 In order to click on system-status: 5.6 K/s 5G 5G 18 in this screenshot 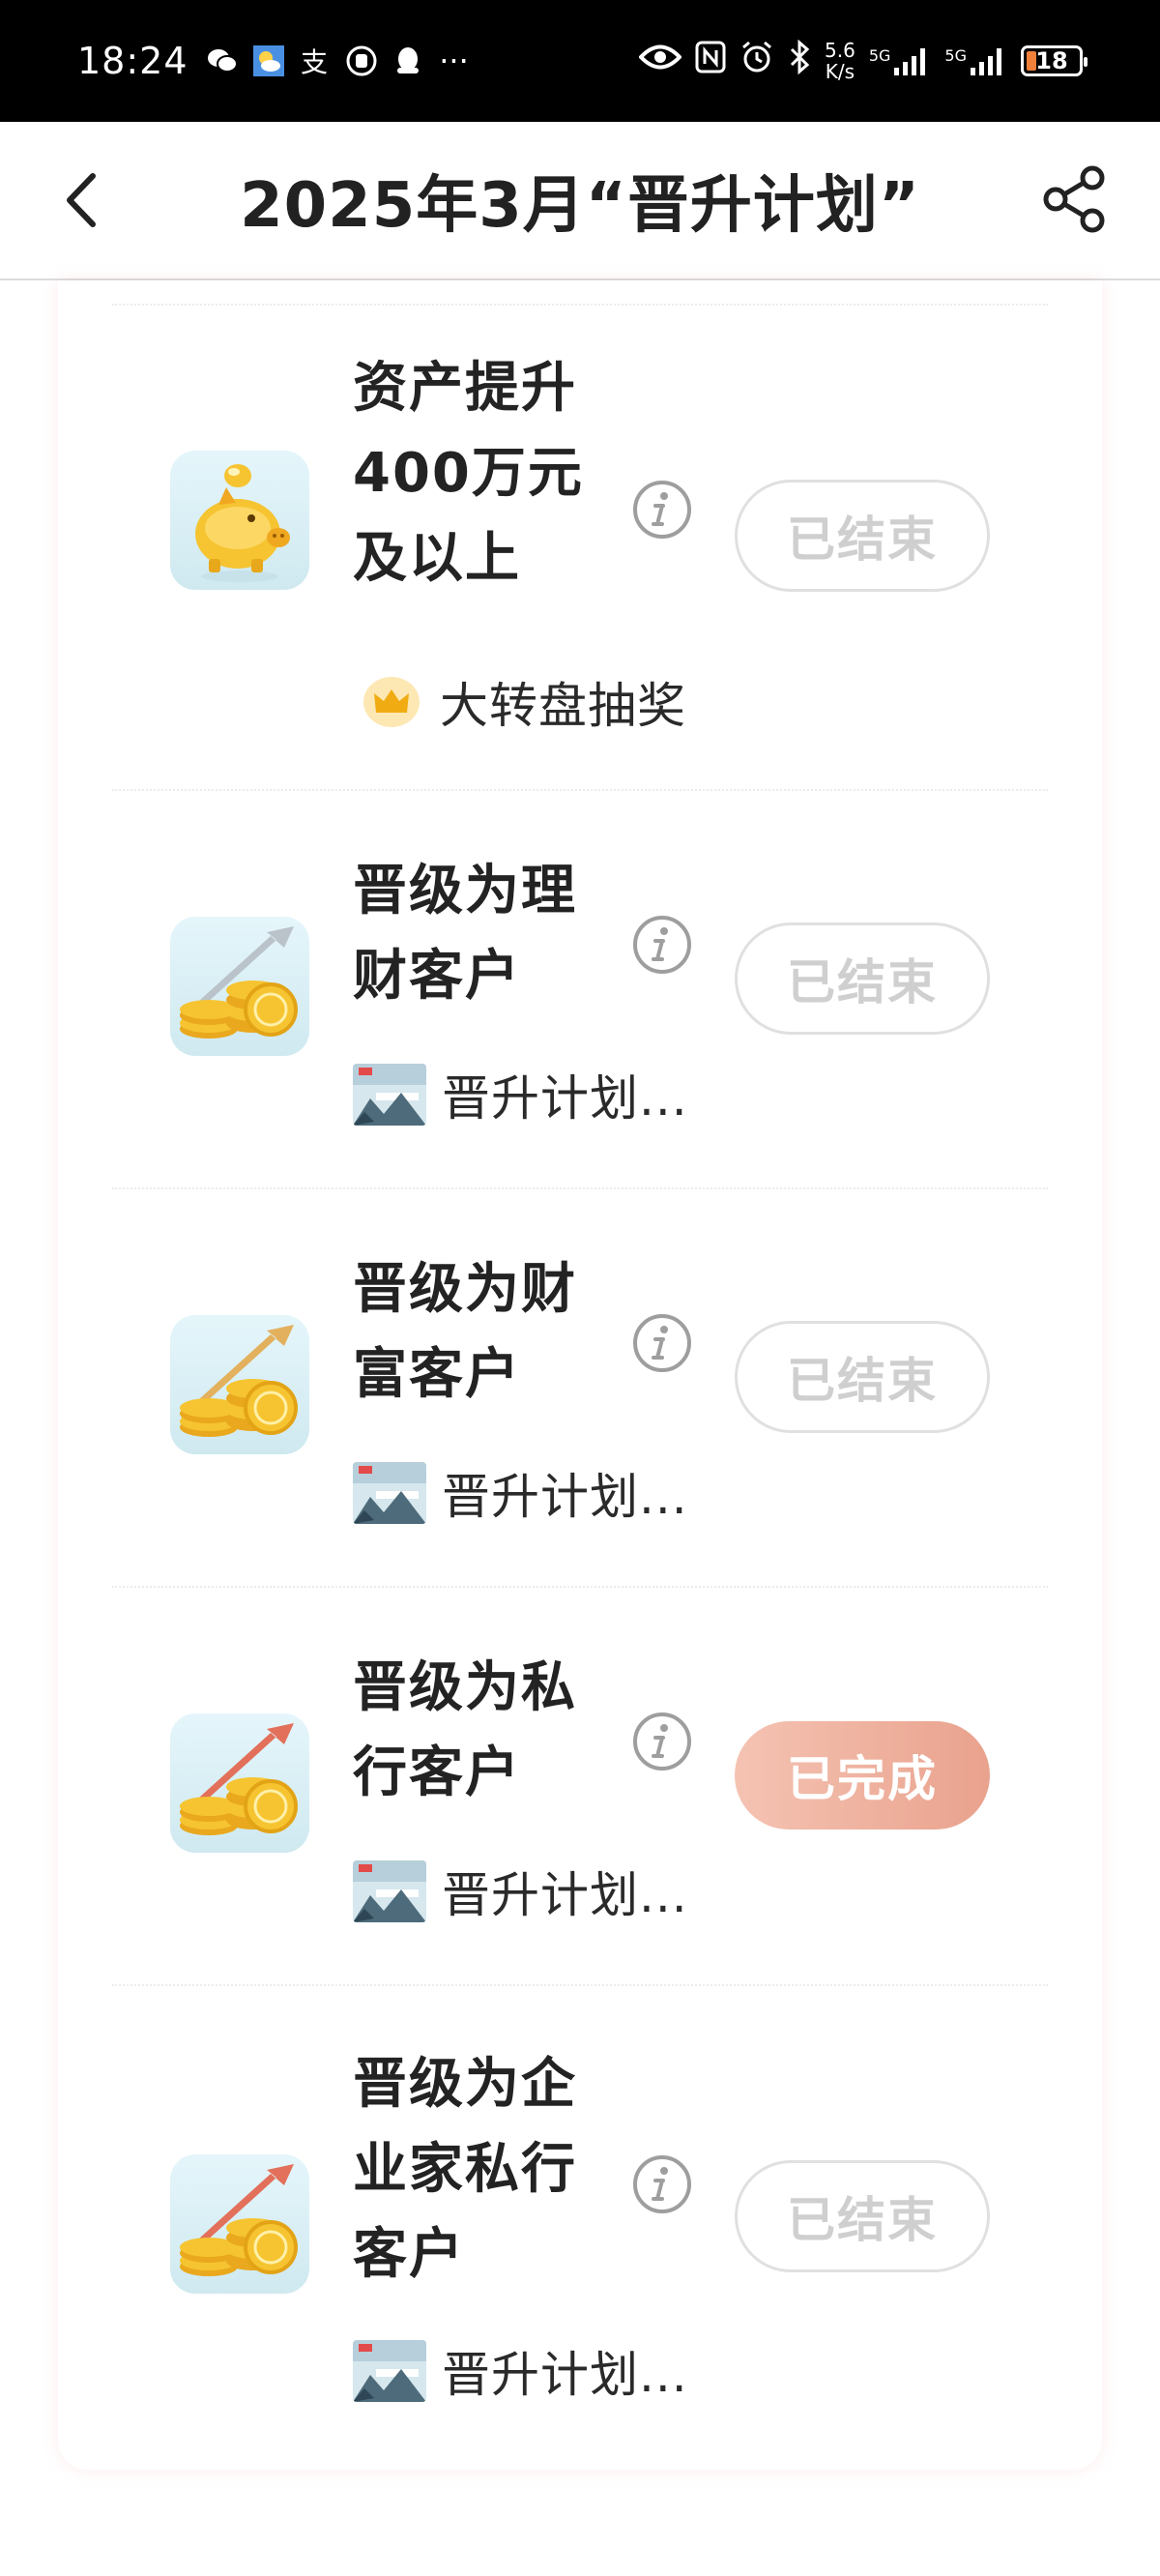, I will do `click(863, 60)`.